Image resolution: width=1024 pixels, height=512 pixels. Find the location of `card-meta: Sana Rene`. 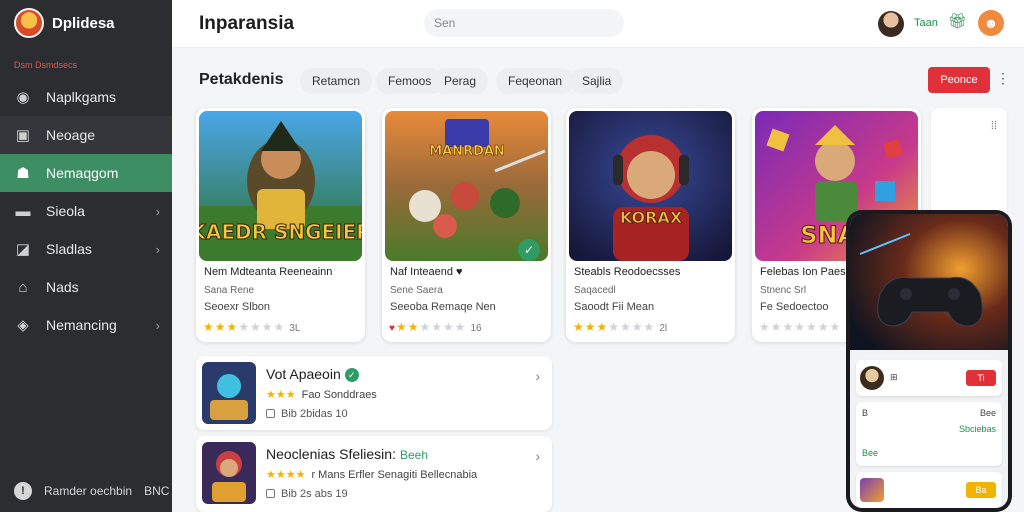

card-meta: Sana Rene is located at coordinates (229, 290).